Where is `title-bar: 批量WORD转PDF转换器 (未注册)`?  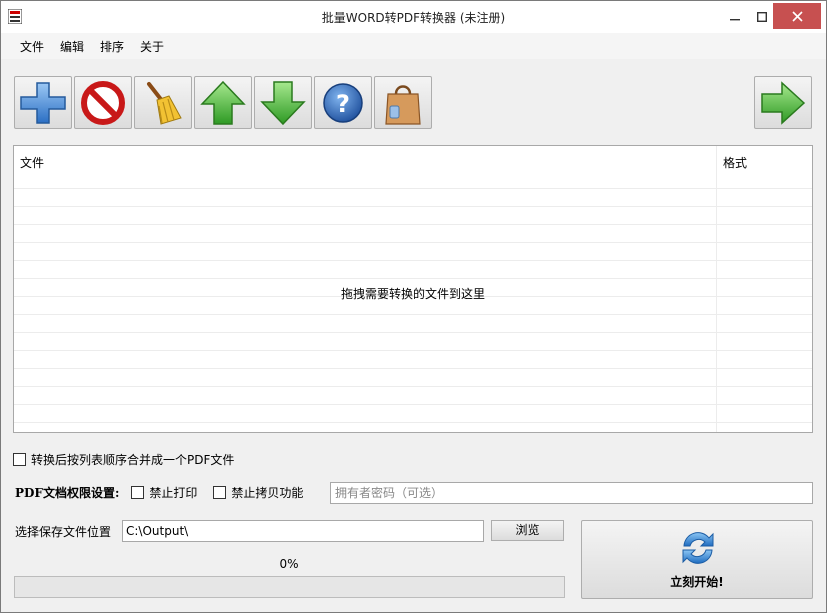 title-bar: 批量WORD转PDF转换器 (未注册) is located at coordinates (413, 17).